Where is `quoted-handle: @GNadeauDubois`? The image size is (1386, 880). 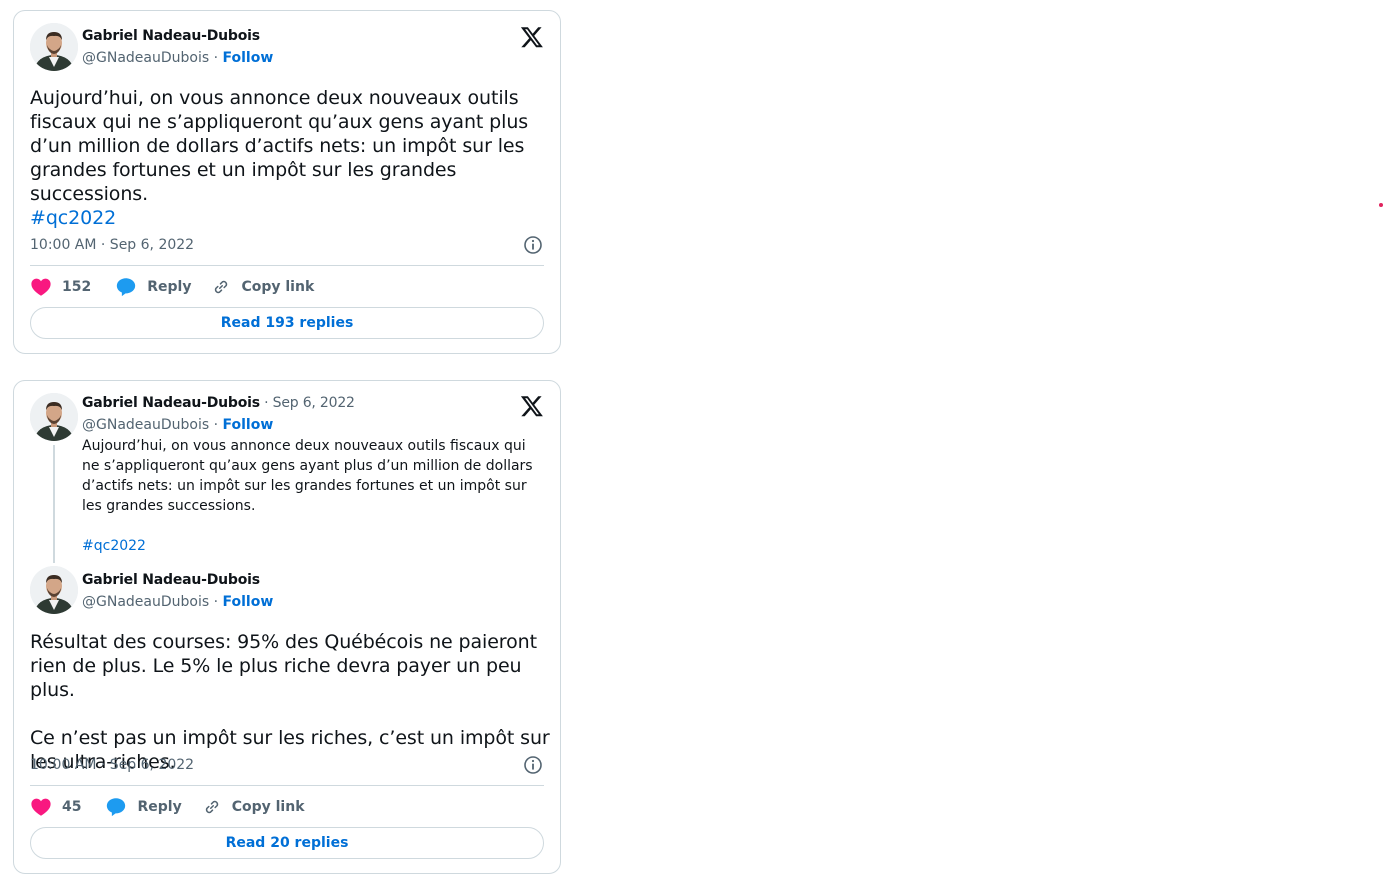
quoted-handle: @GNadeauDubois is located at coordinates (145, 425).